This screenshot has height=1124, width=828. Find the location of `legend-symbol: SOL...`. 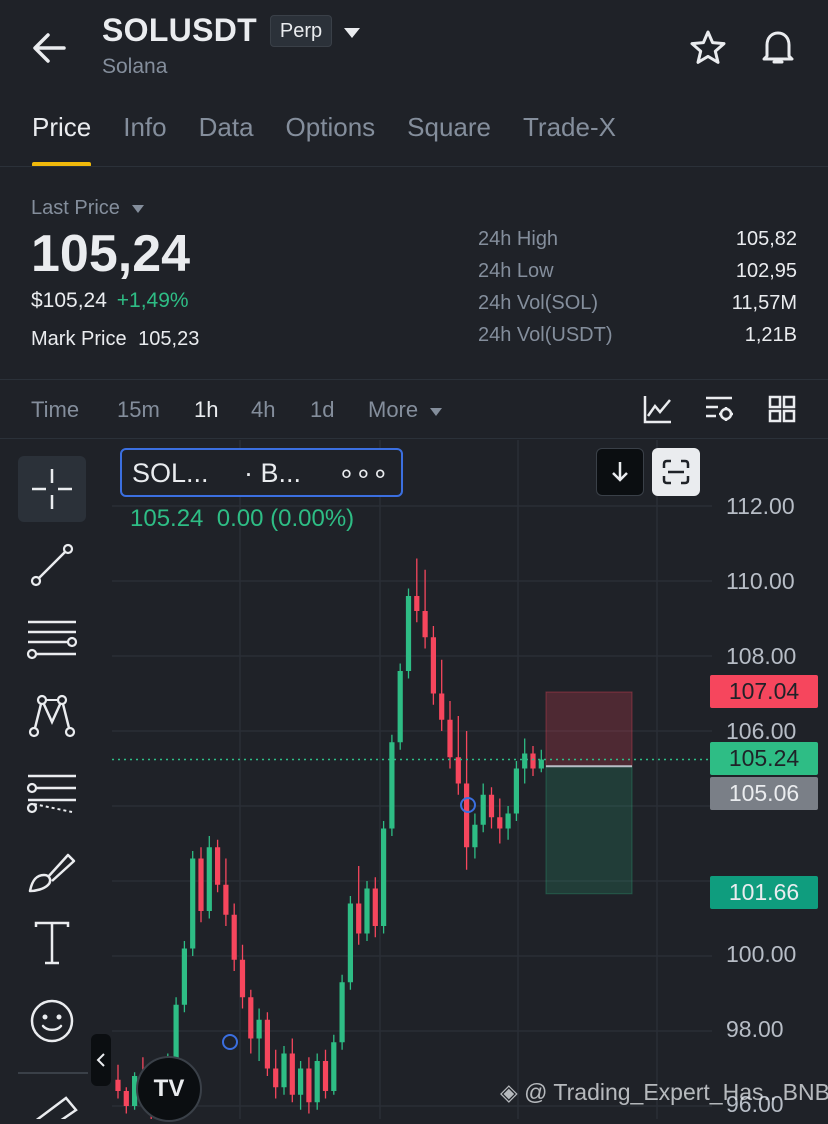

legend-symbol: SOL... is located at coordinates (170, 473).